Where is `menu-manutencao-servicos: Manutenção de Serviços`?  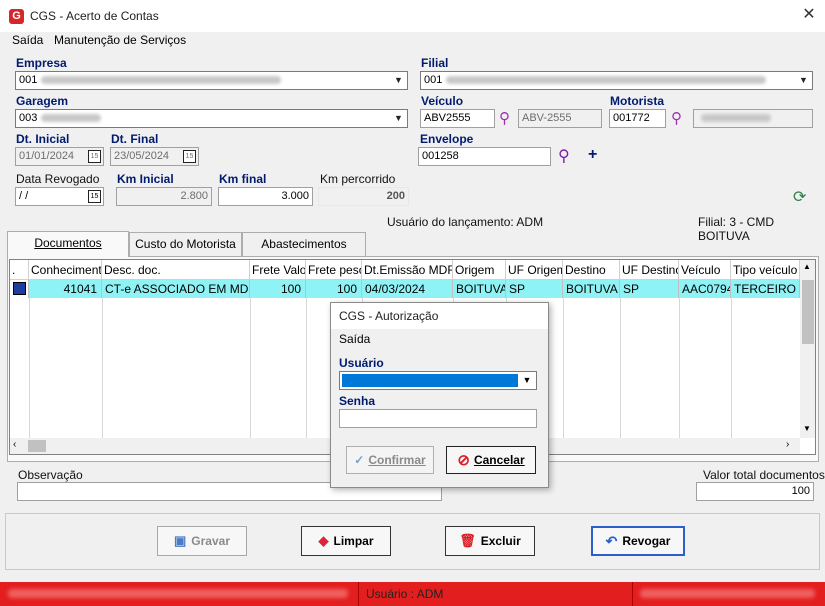
menu-manutencao-servicos: Manutenção de Serviços is located at coordinates (120, 40).